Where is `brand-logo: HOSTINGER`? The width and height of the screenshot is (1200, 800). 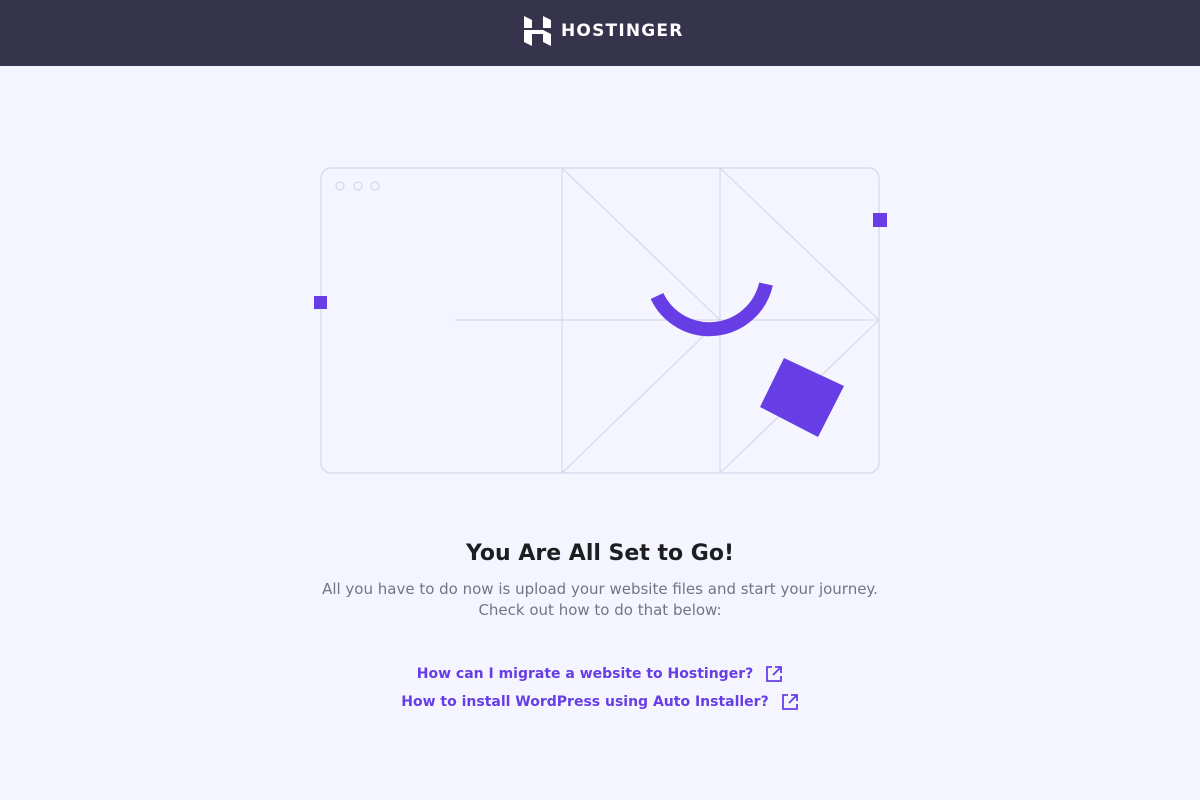
brand-logo: HOSTINGER is located at coordinates (604, 31).